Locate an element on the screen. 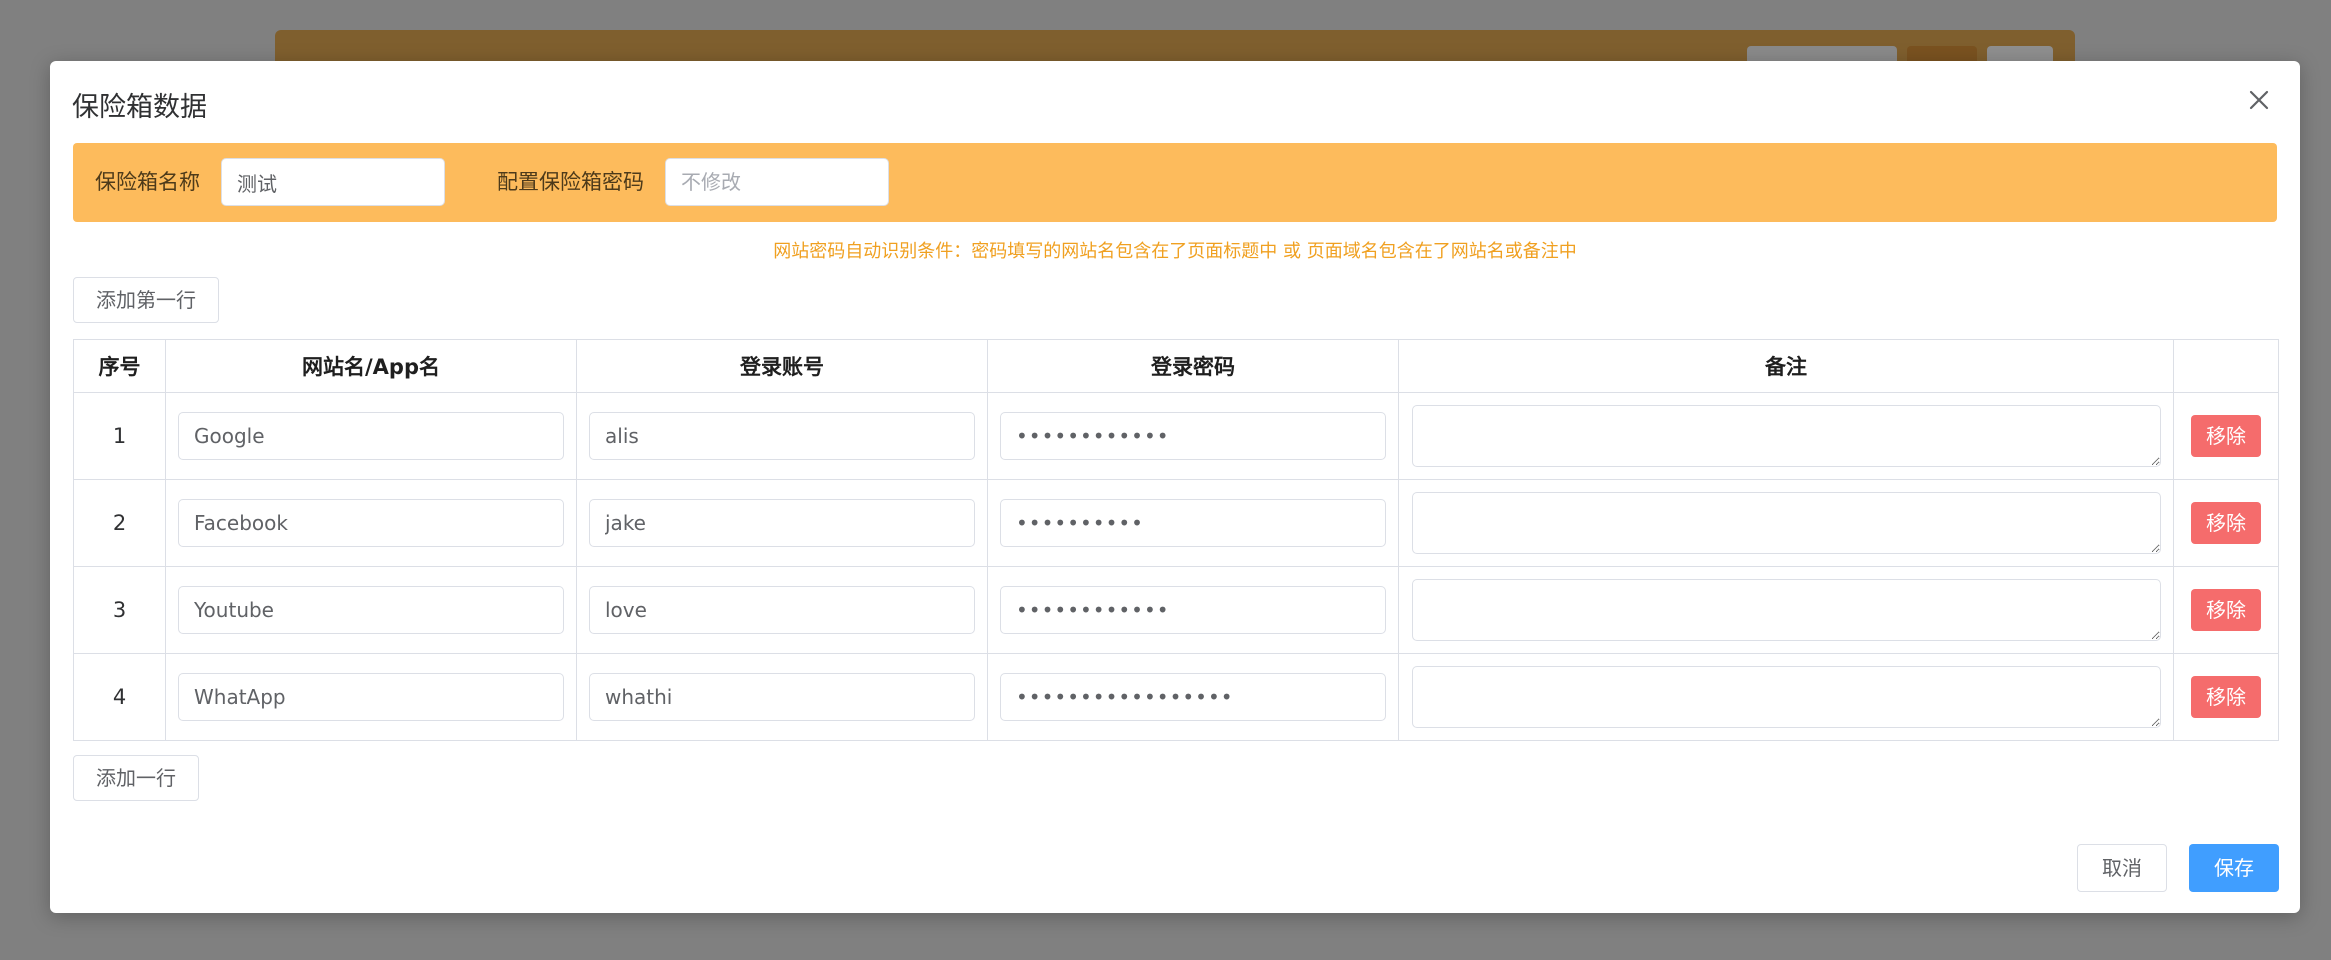 The width and height of the screenshot is (2331, 960). header-actions is located at coordinates (2226, 366).